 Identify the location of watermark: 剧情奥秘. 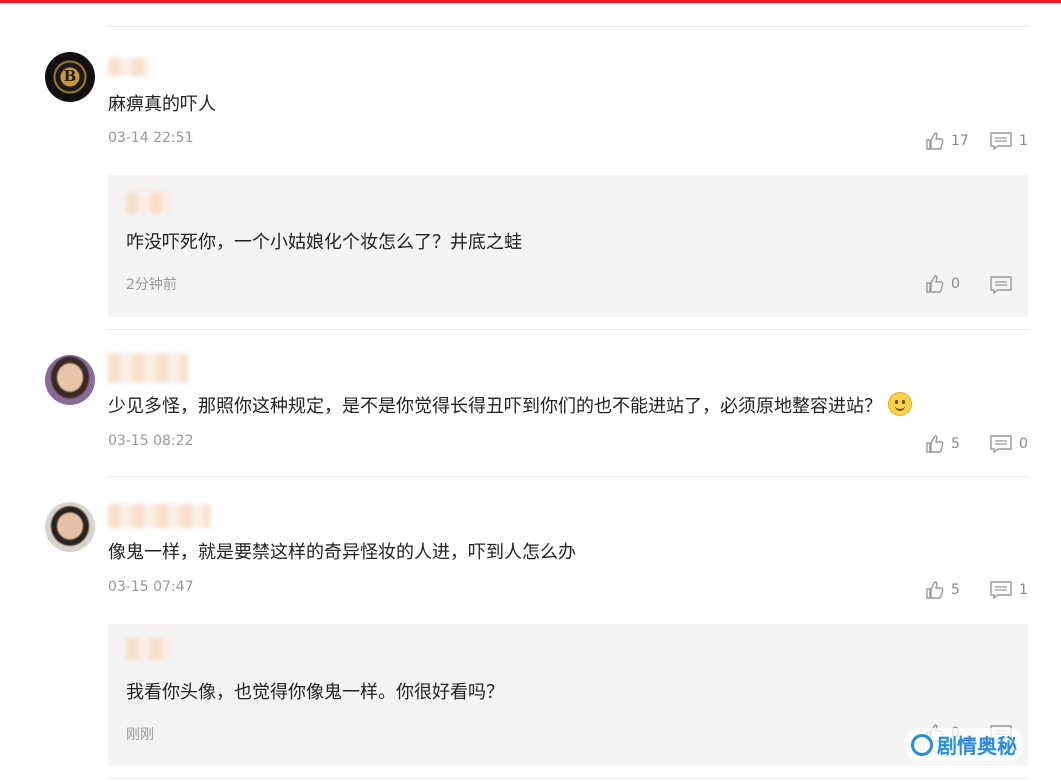
(964, 744).